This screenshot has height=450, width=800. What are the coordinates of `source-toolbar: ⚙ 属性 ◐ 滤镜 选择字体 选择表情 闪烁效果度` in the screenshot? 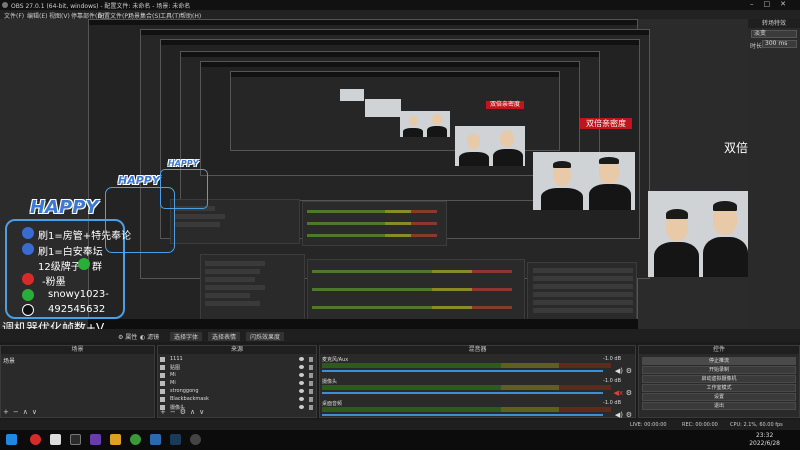 It's located at (400, 335).